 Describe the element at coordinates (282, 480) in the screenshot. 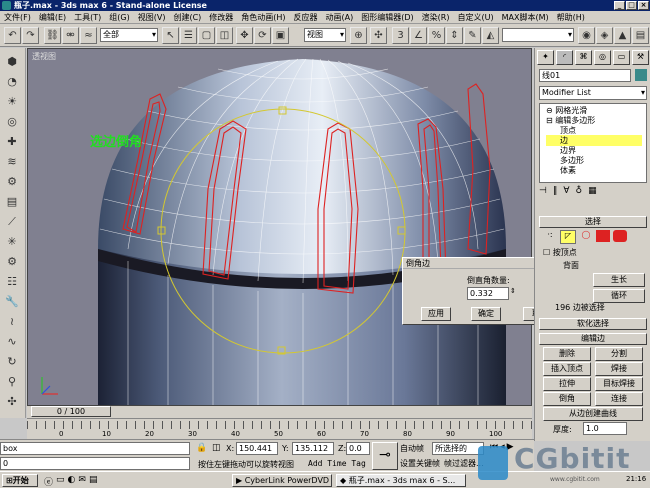

I see `task-powerdvd: ▶ CyberLink PowerDVD` at that location.